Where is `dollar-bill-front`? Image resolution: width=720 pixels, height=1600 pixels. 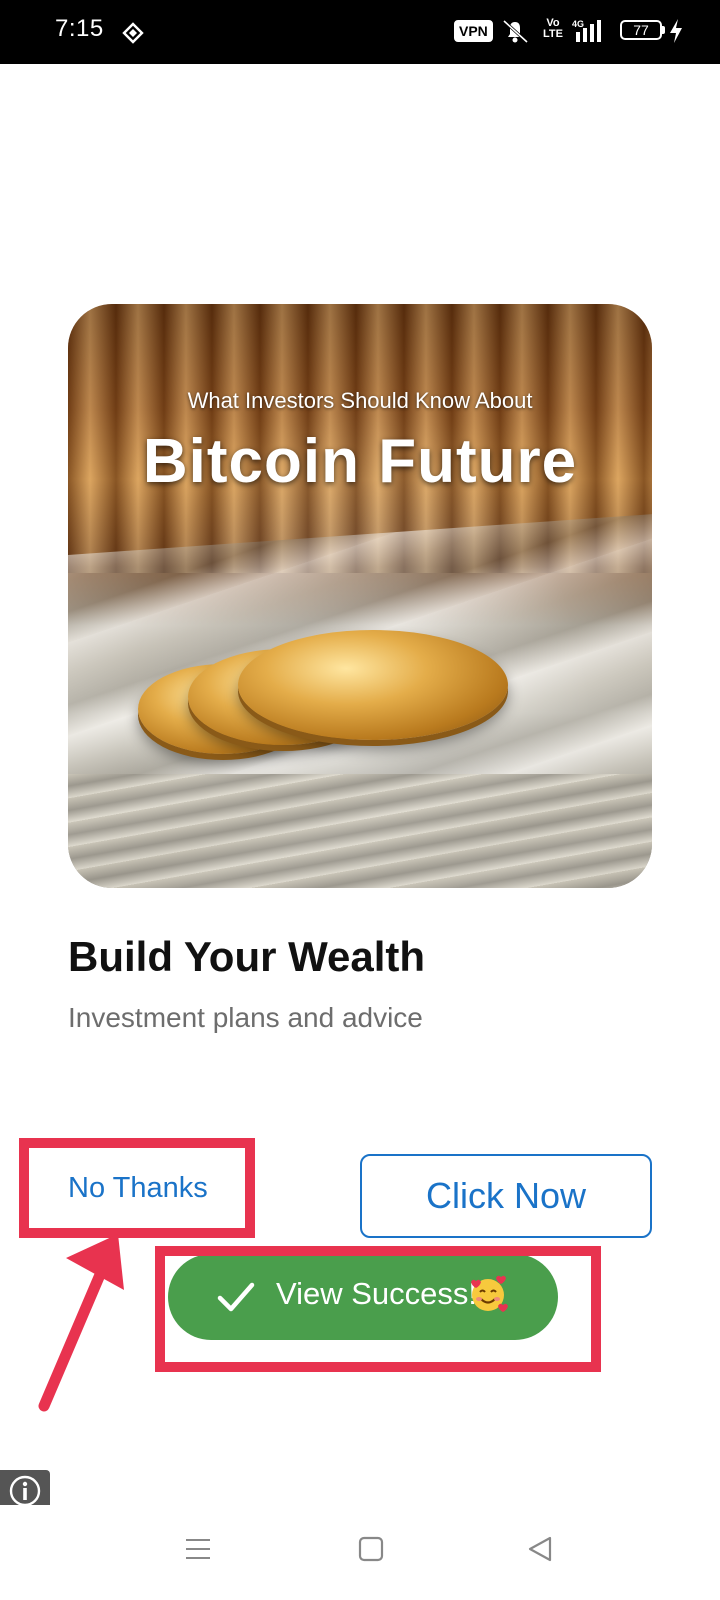 dollar-bill-front is located at coordinates (360, 831).